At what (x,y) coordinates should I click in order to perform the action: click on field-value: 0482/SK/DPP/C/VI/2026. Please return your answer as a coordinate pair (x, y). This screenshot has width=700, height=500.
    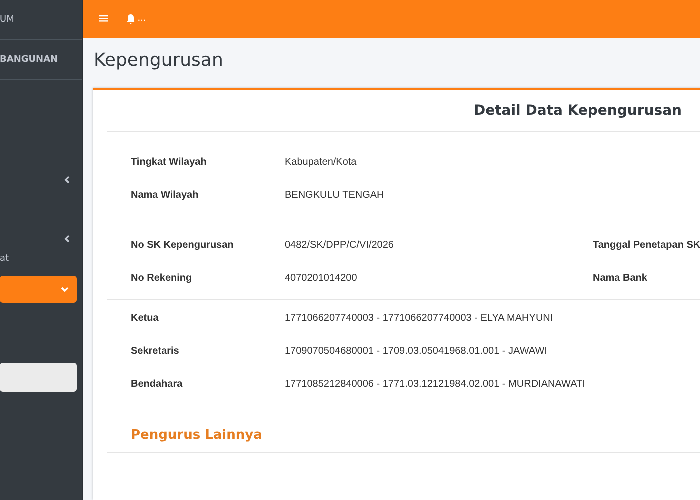
    Looking at the image, I should click on (340, 245).